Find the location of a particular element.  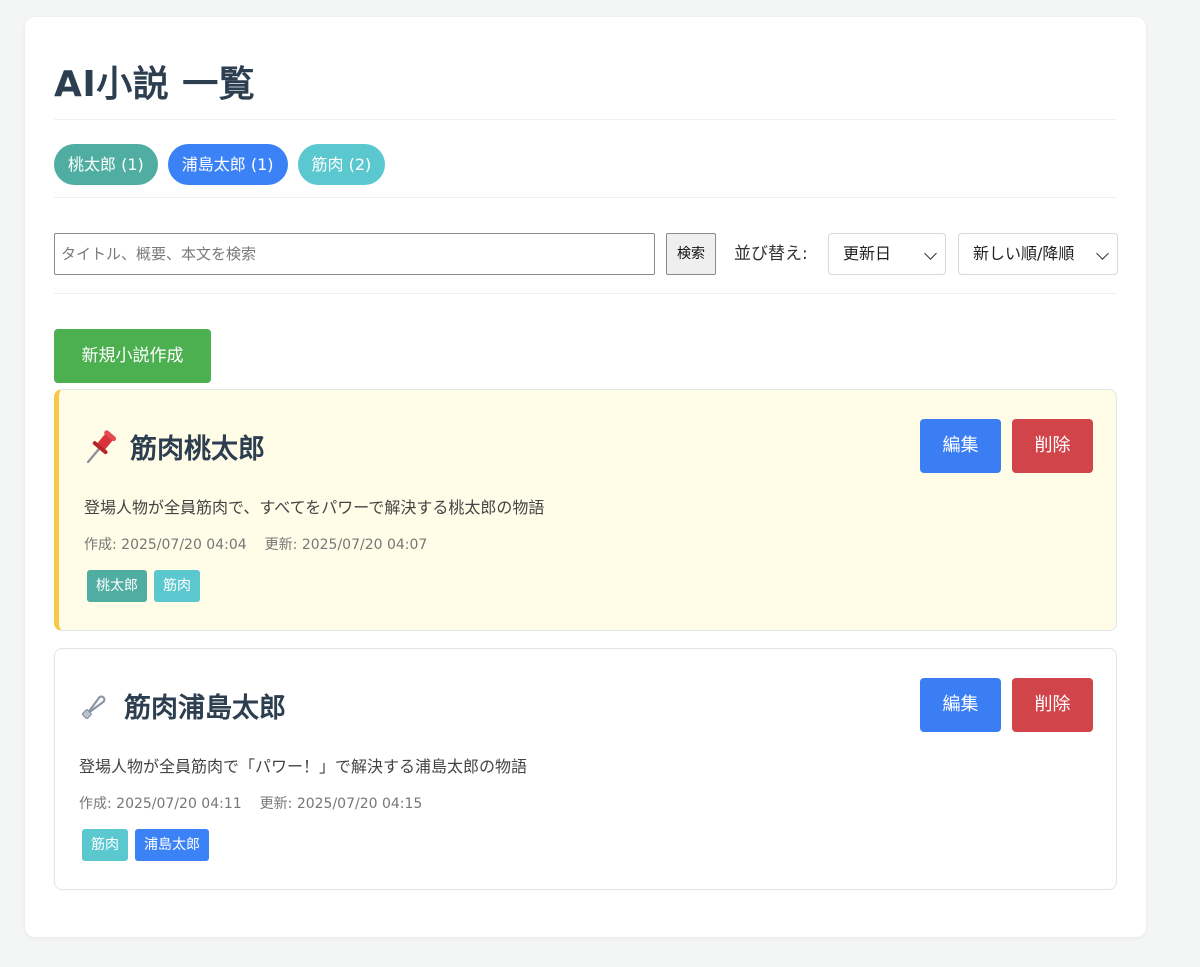

novel-title-row: 筋肉桃太郎 is located at coordinates (174, 446).